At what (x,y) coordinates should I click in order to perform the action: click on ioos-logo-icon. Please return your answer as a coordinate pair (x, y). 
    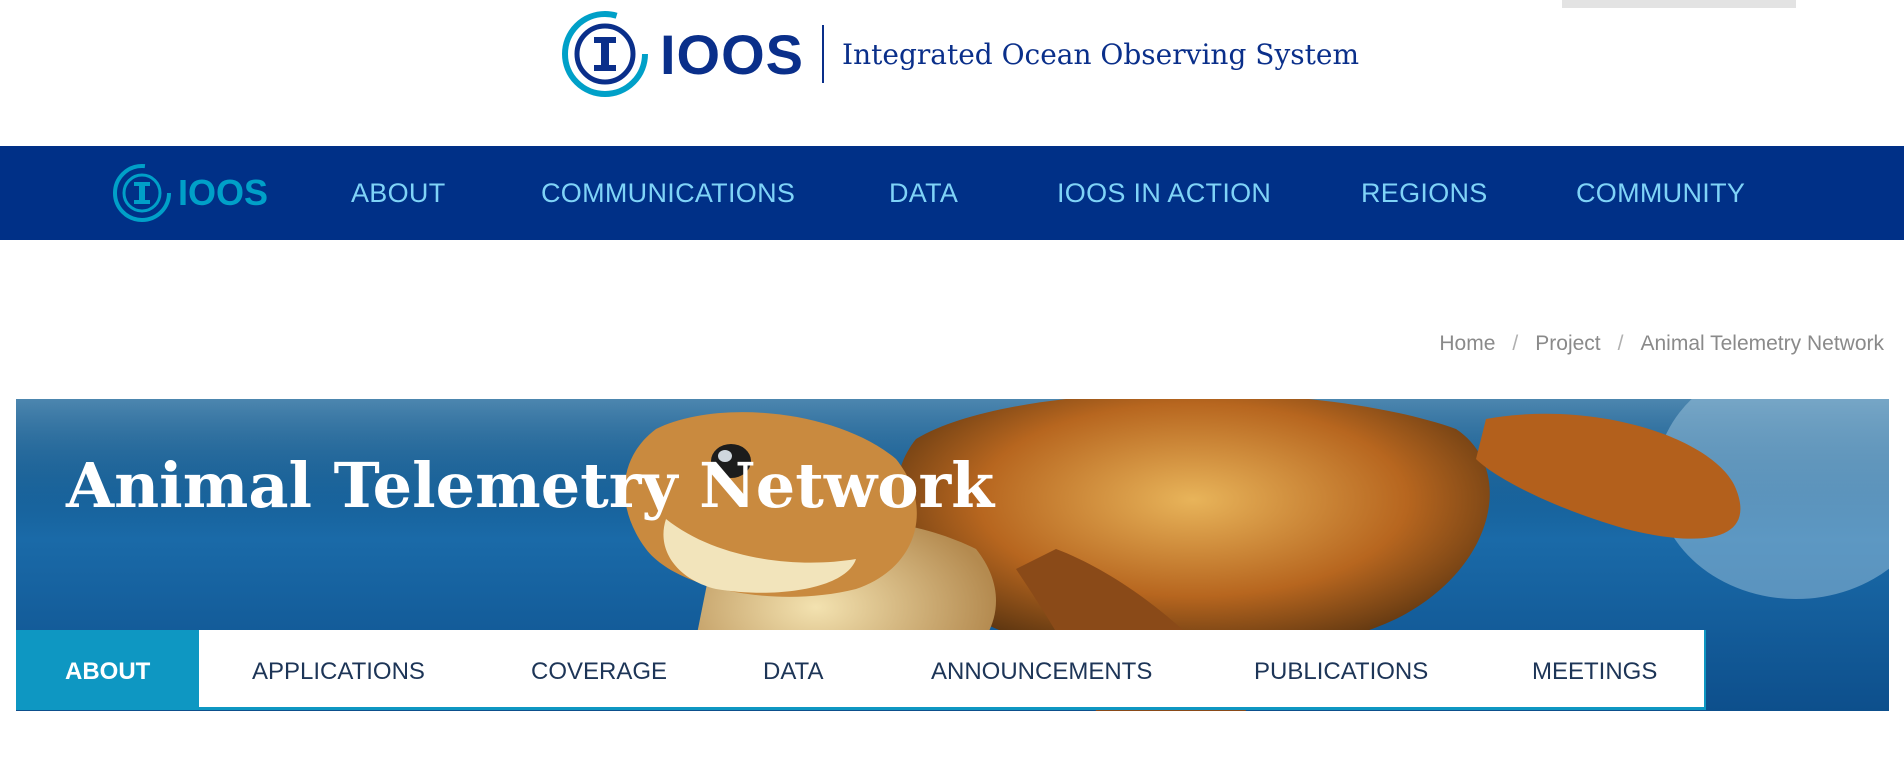
    Looking at the image, I should click on (605, 54).